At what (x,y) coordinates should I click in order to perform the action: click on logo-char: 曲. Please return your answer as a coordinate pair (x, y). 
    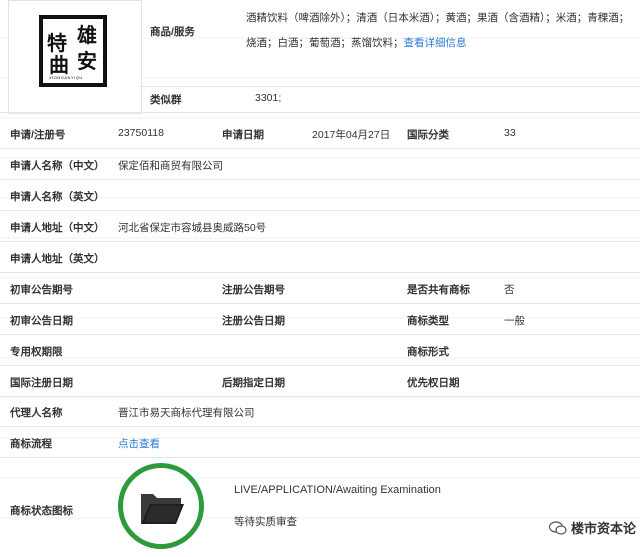
    Looking at the image, I should click on (59, 65).